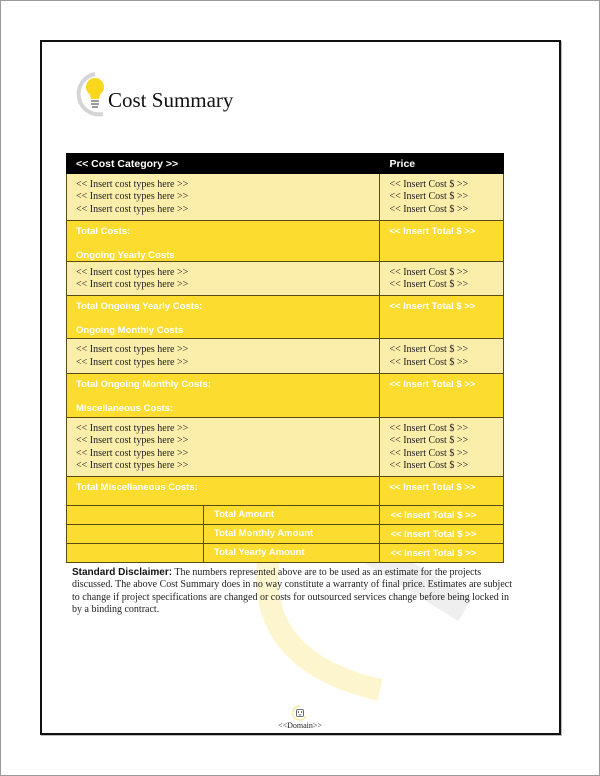 The image size is (600, 776). I want to click on column-header-price: Price, so click(441, 163).